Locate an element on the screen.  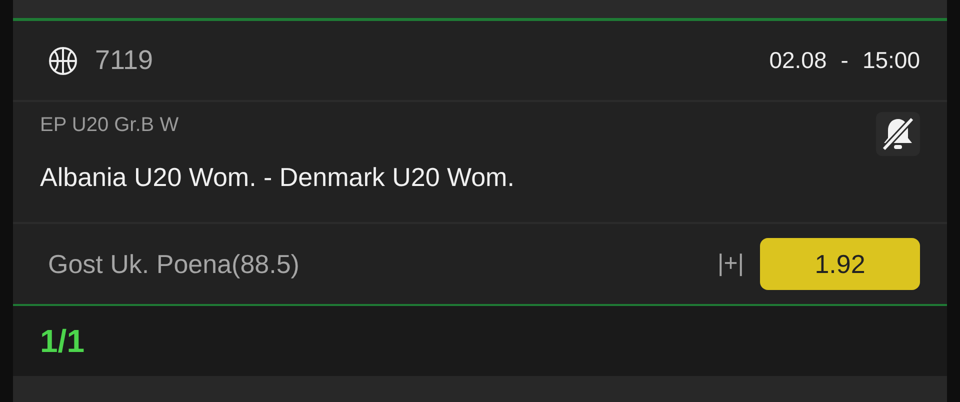
event-date: 02.08 is located at coordinates (798, 60).